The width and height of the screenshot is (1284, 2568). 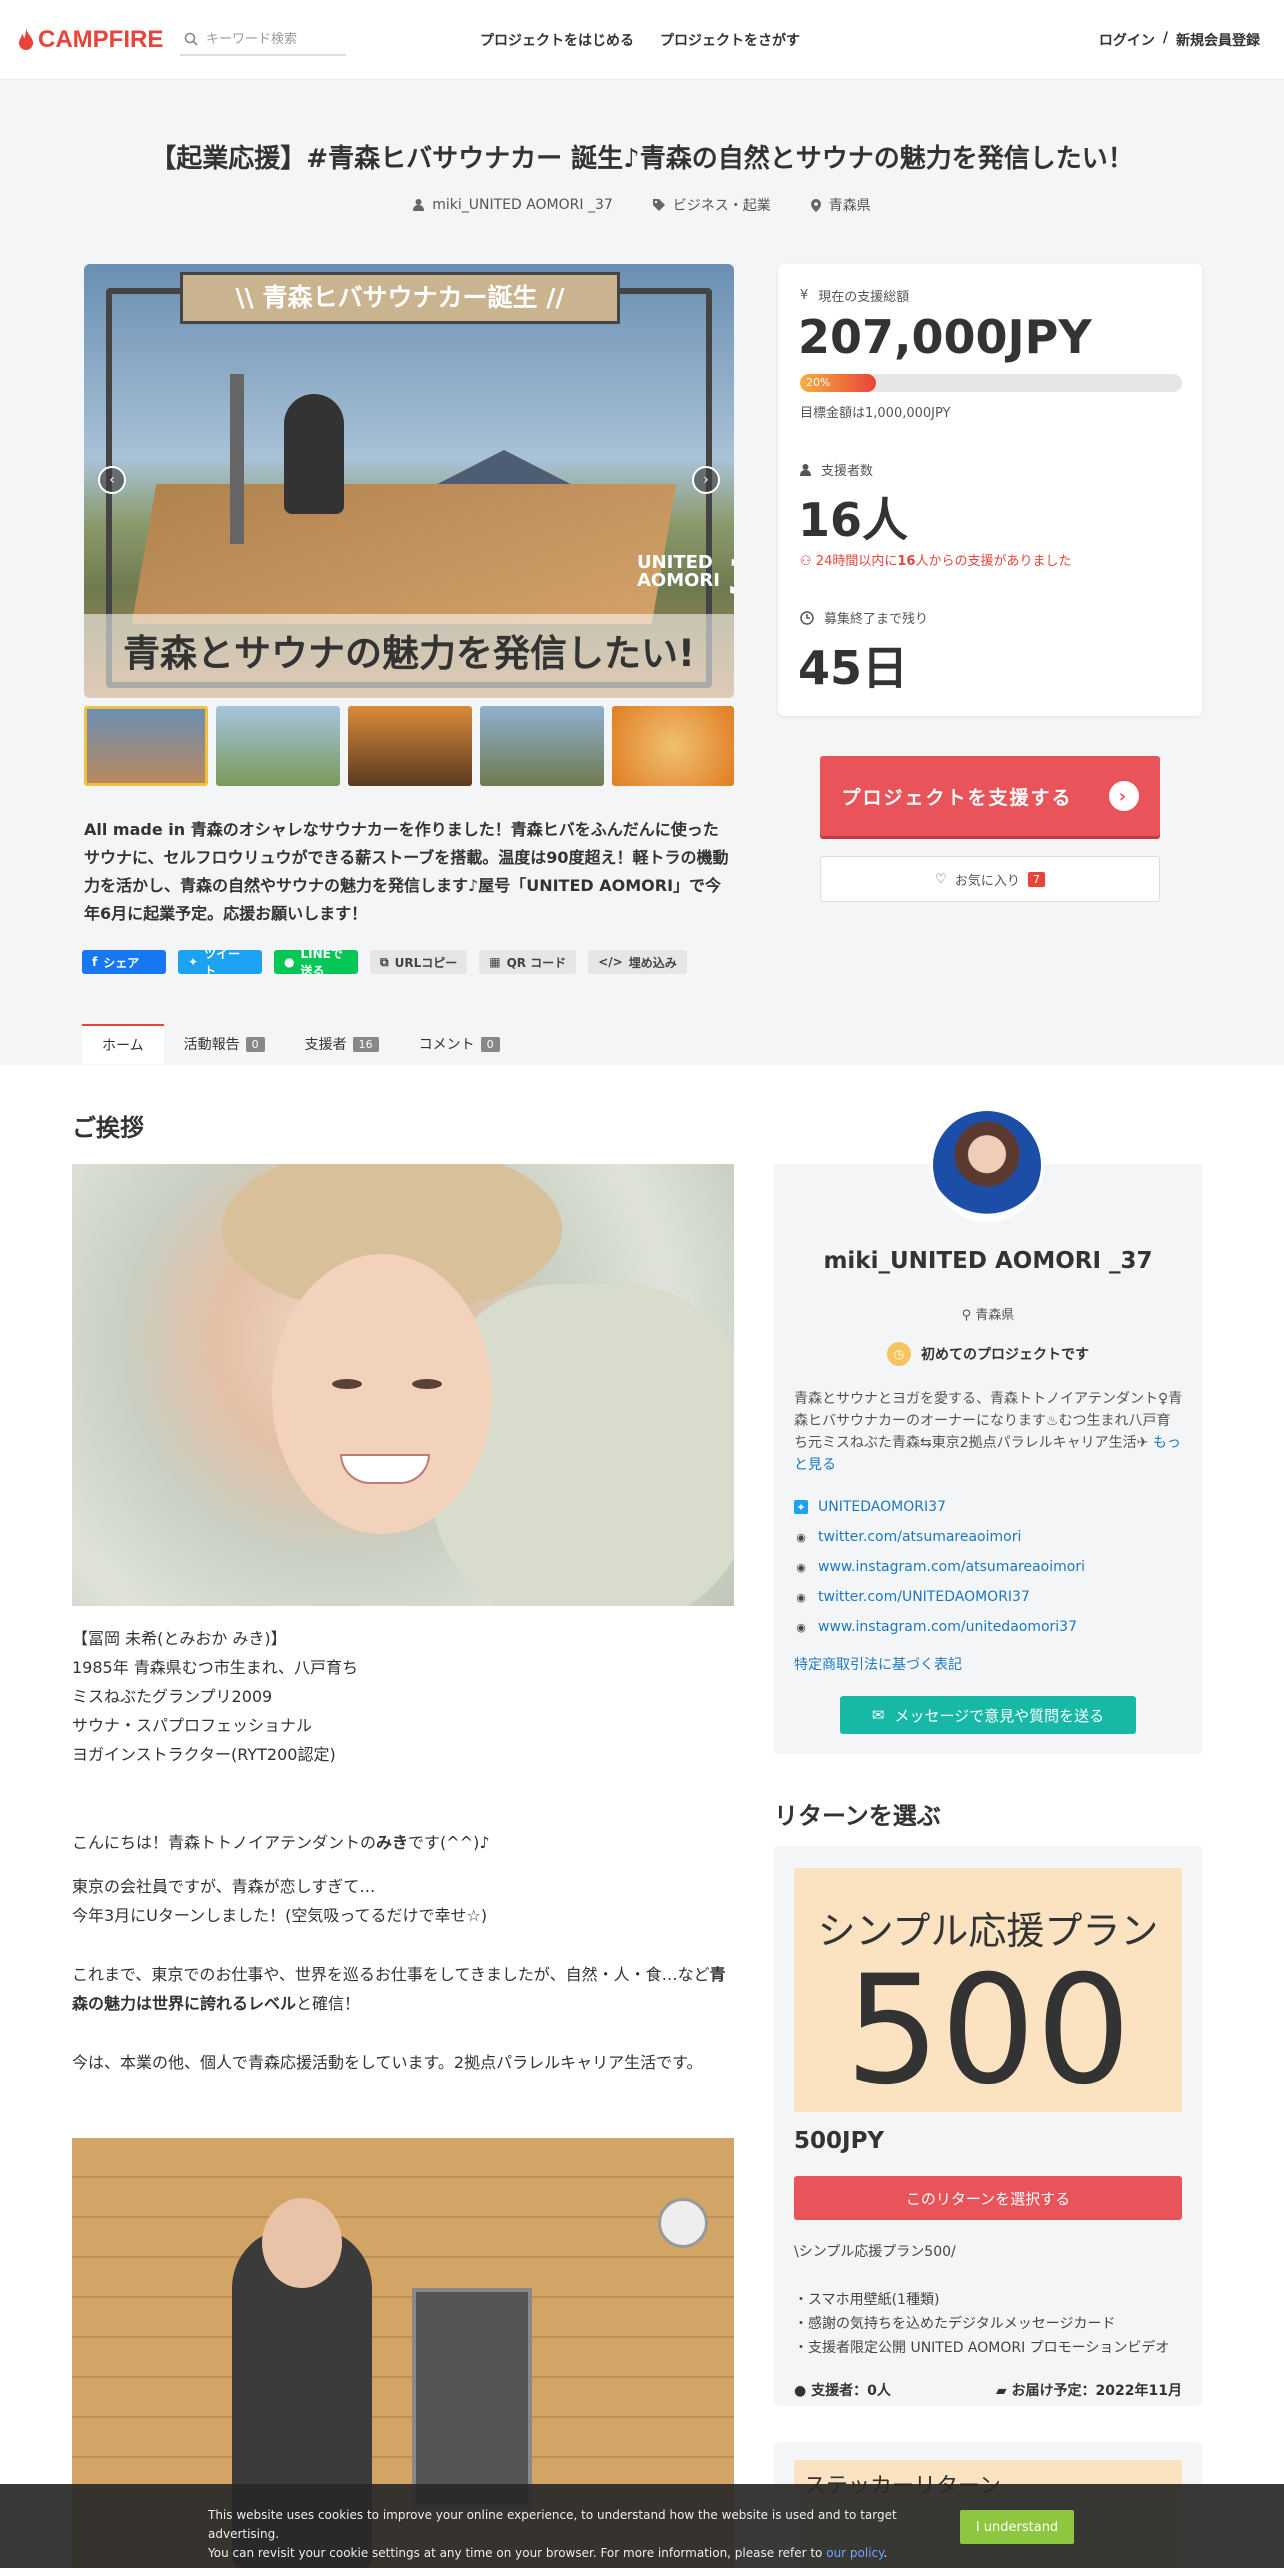 I want to click on first-project-label: 初めてのプロジェクトです, so click(x=1005, y=1355).